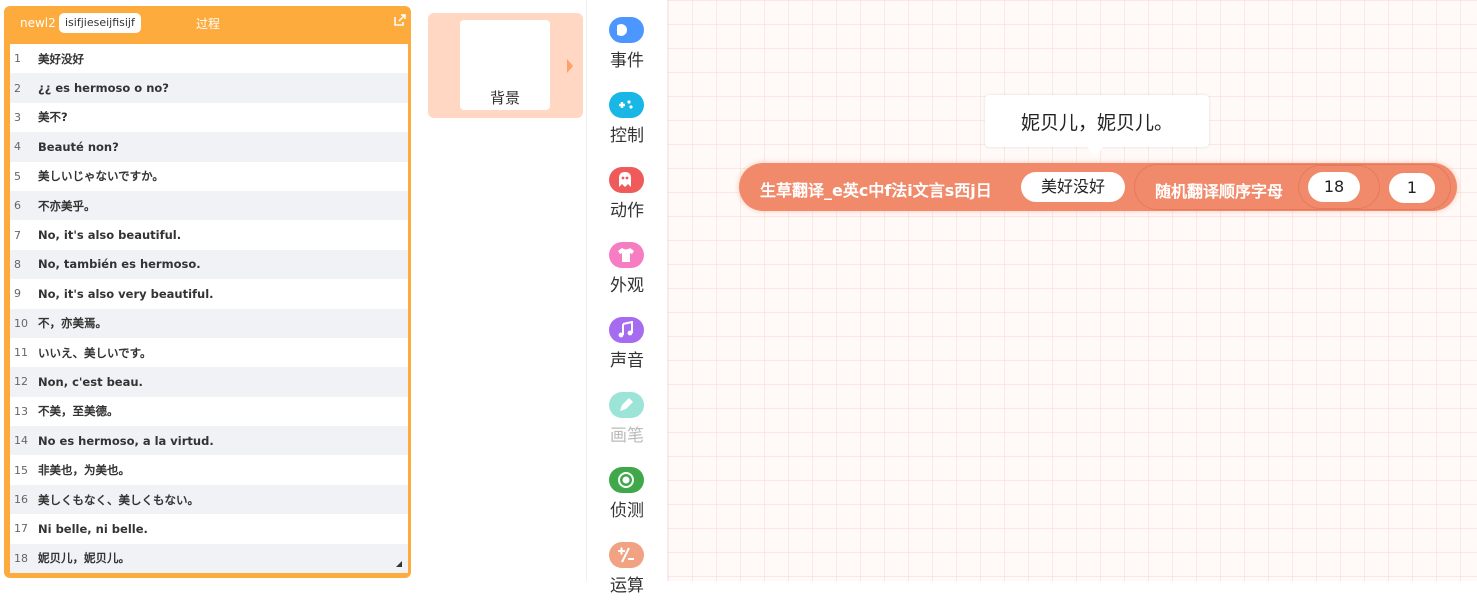  I want to click on category-control: 控制, so click(627, 122).